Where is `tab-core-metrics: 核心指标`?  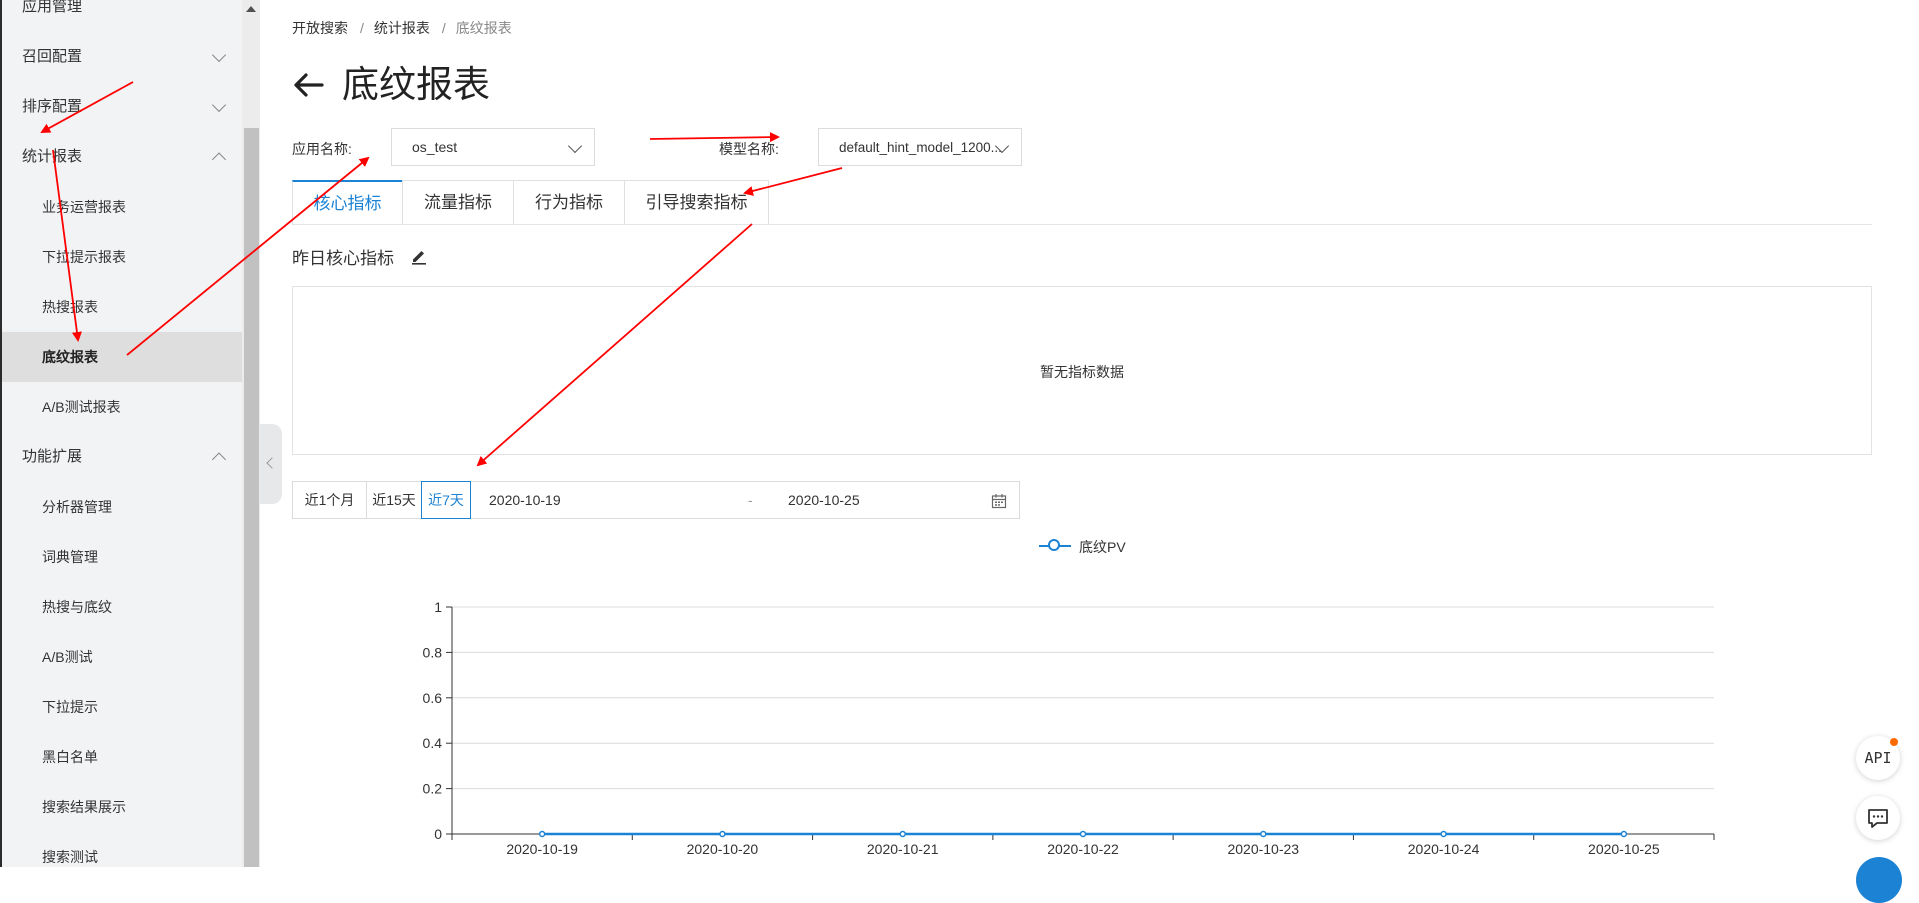 tab-core-metrics: 核心指标 is located at coordinates (347, 202).